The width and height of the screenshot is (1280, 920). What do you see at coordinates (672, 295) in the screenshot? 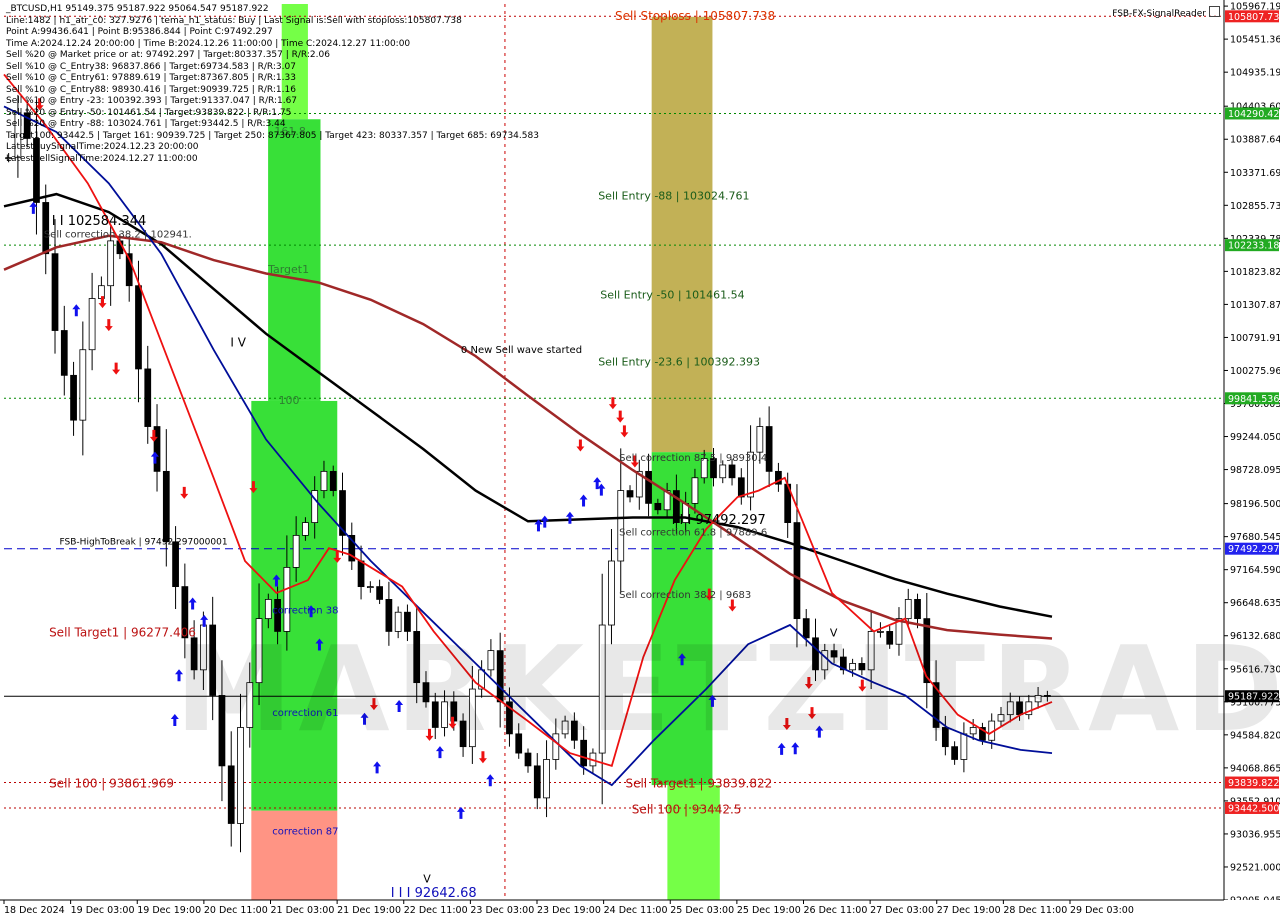
I see `chart-label: Sell Entry -50 | 101461.54` at bounding box center [672, 295].